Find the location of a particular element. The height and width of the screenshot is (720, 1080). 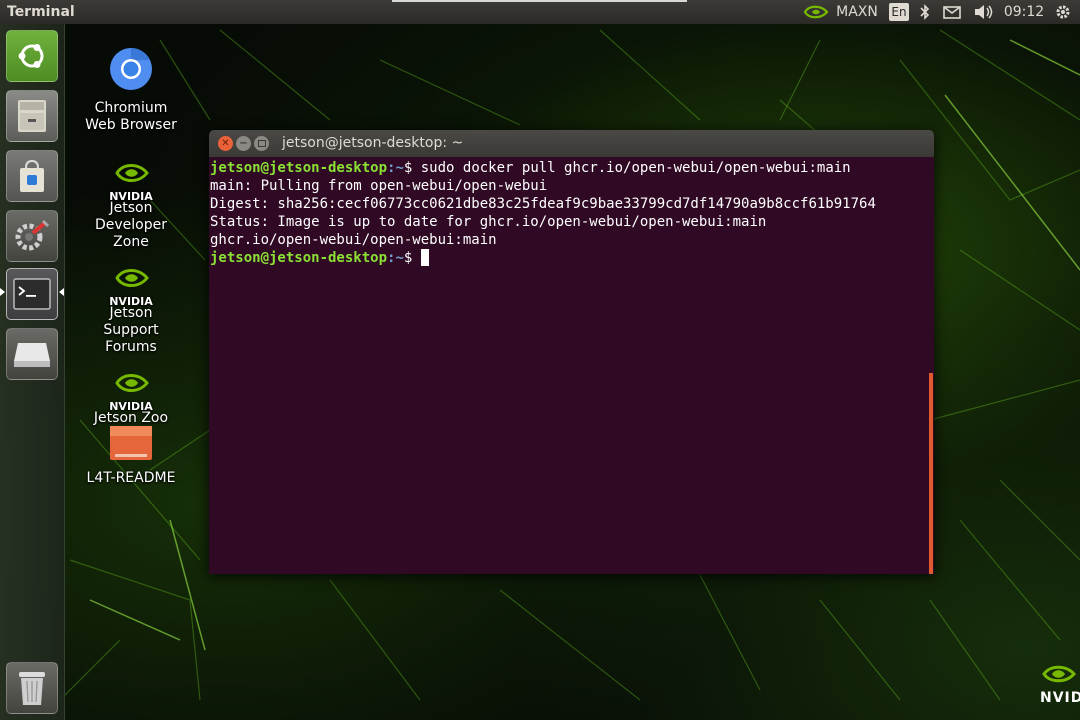

desktop-icon-forums: NVIDIA Jetson Support Forums is located at coordinates (131, 310).